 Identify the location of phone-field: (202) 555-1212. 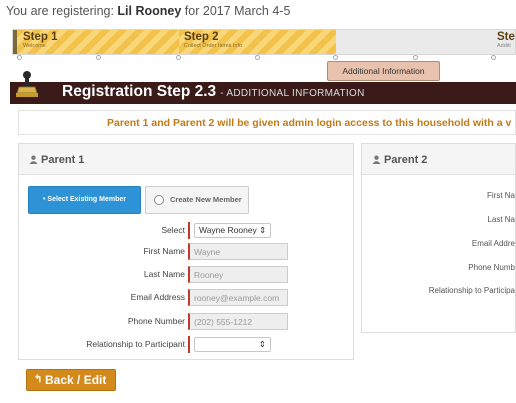
(238, 321).